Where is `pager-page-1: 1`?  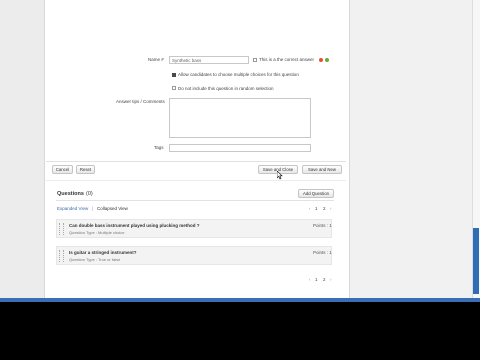 pager-page-1: 1 is located at coordinates (316, 208).